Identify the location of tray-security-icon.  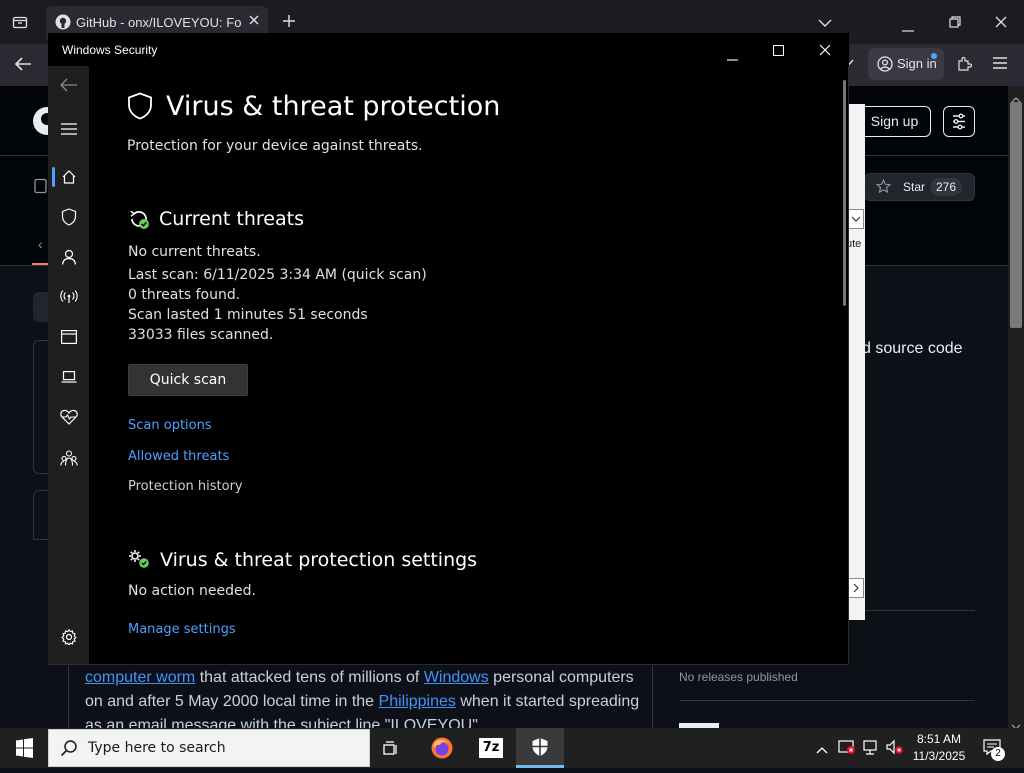
(847, 749).